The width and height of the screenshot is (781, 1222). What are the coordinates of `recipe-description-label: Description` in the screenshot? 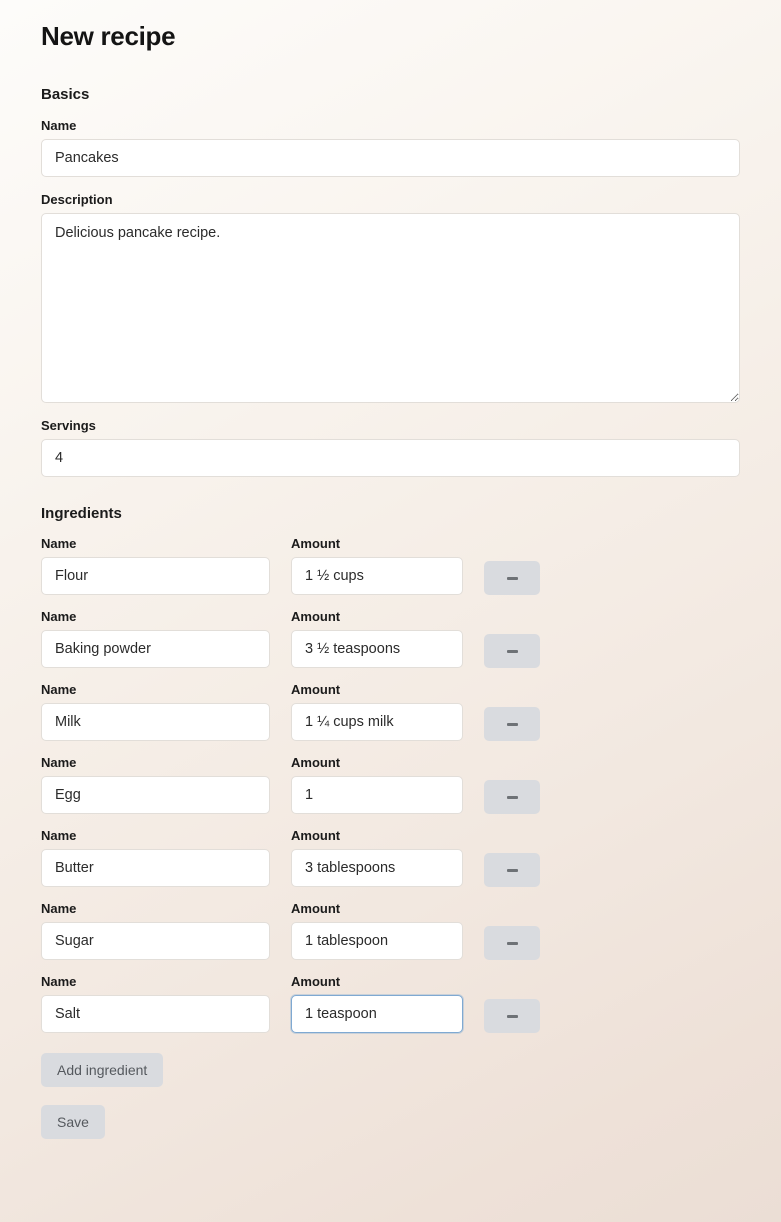 It's located at (77, 199).